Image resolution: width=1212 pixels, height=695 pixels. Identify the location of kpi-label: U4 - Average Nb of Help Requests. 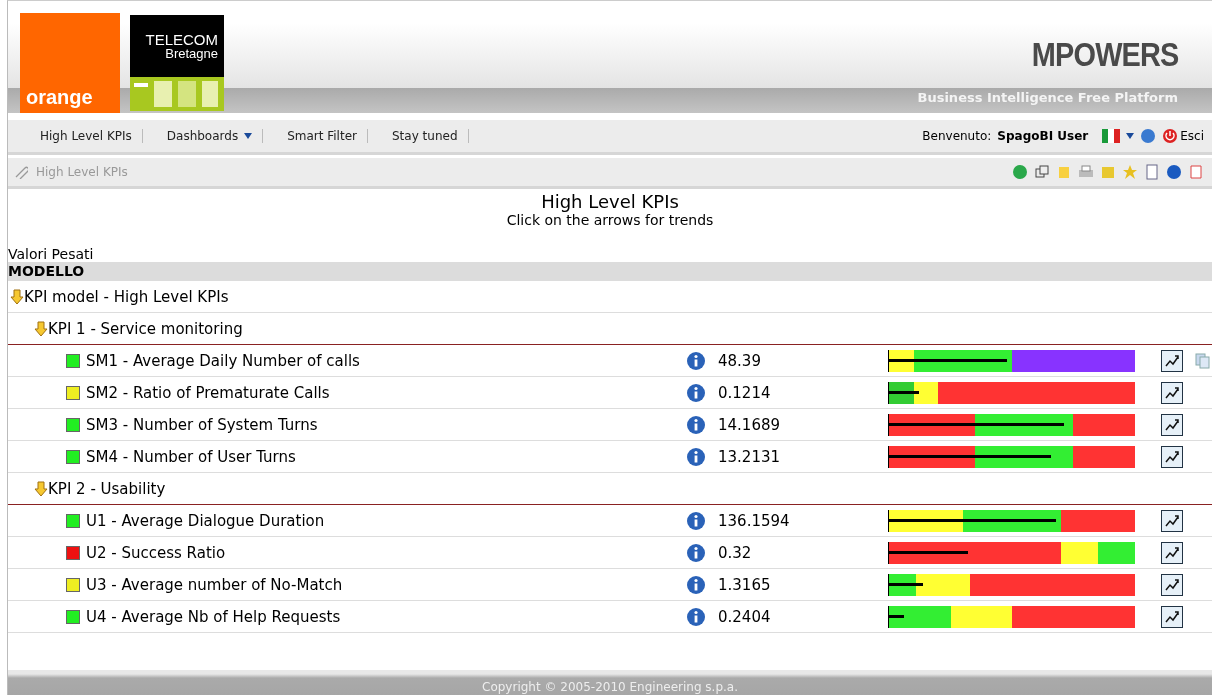
(214, 616).